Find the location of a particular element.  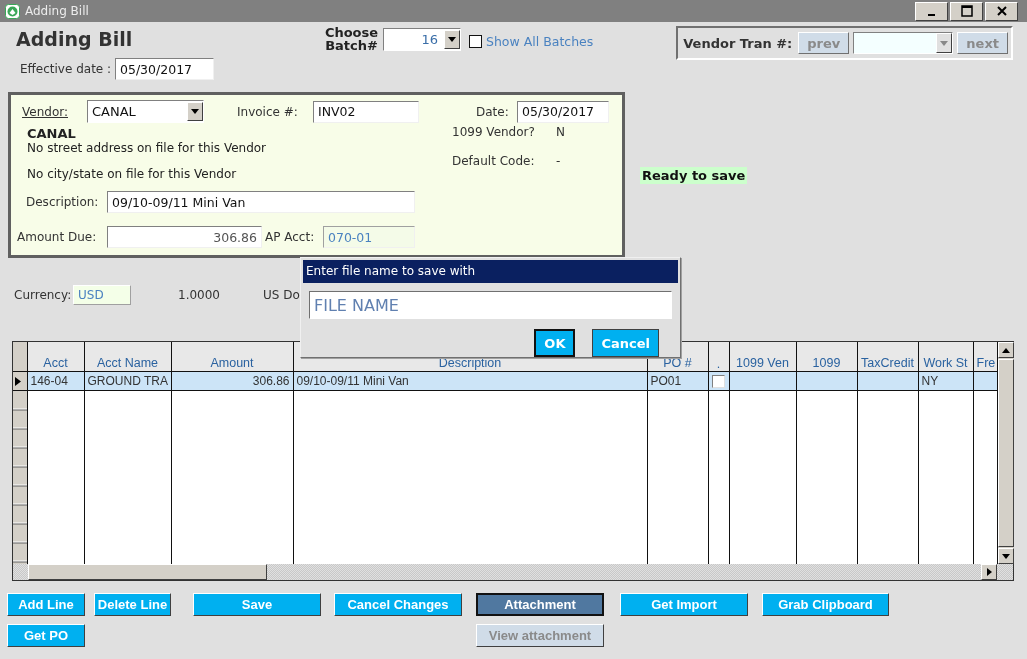

description-field: 09/10-09/11 Mini Van is located at coordinates (261, 202).